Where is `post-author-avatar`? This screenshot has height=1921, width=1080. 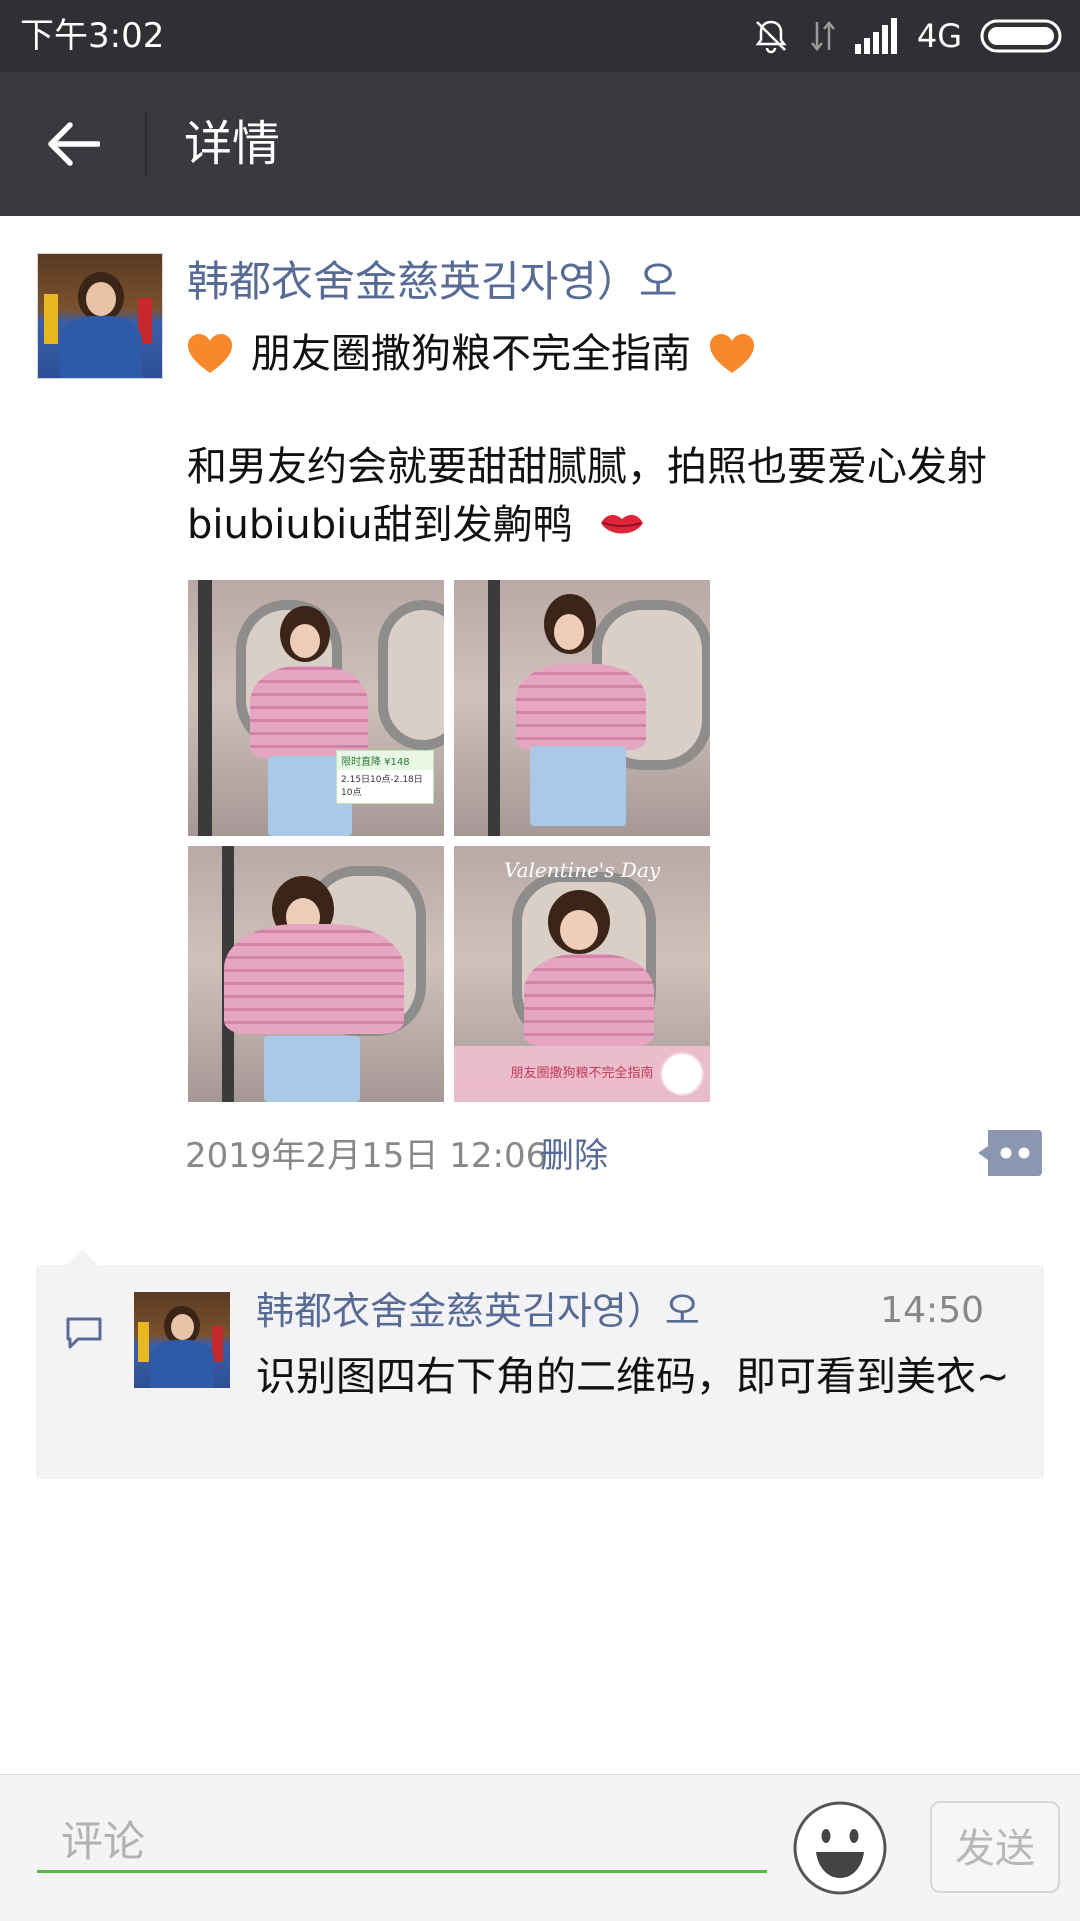 post-author-avatar is located at coordinates (100, 316).